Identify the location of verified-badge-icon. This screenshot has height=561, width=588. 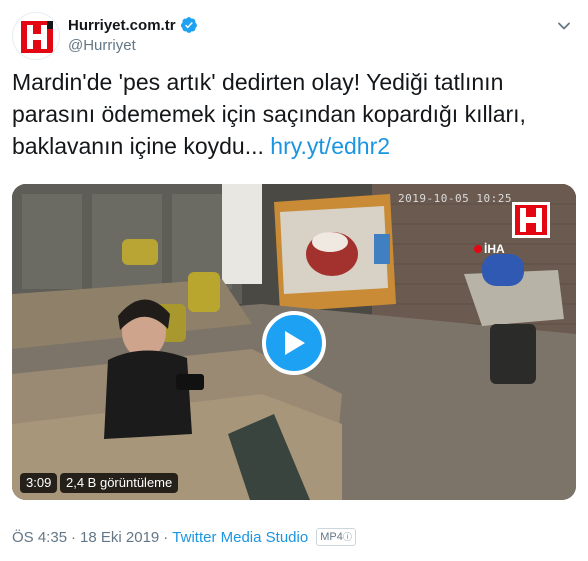
(188, 25).